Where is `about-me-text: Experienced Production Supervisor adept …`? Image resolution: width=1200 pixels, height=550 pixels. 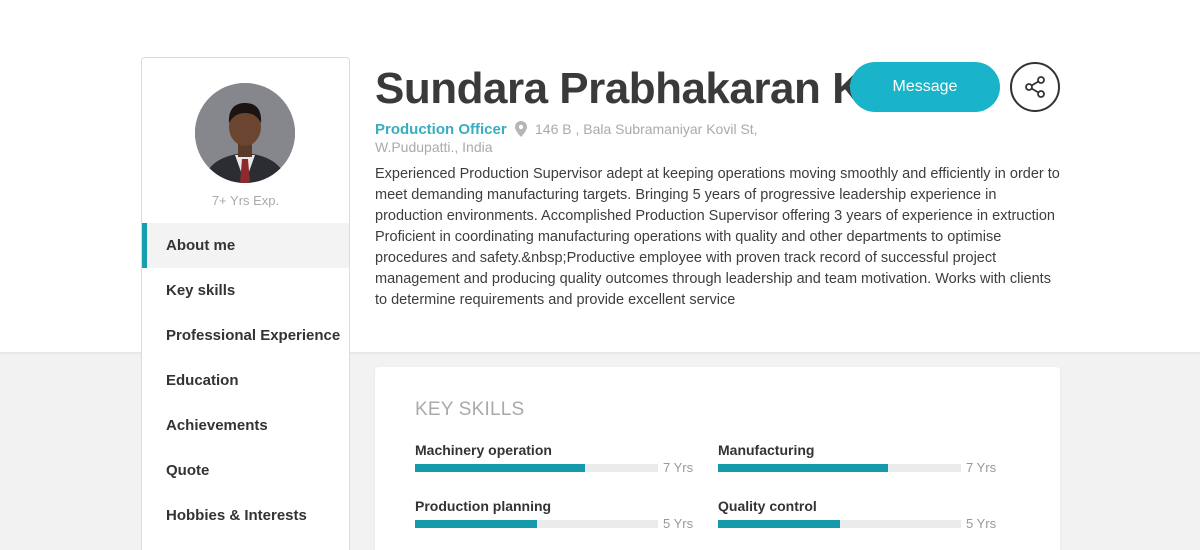
about-me-text: Experienced Production Supervisor adept … is located at coordinates (717, 237).